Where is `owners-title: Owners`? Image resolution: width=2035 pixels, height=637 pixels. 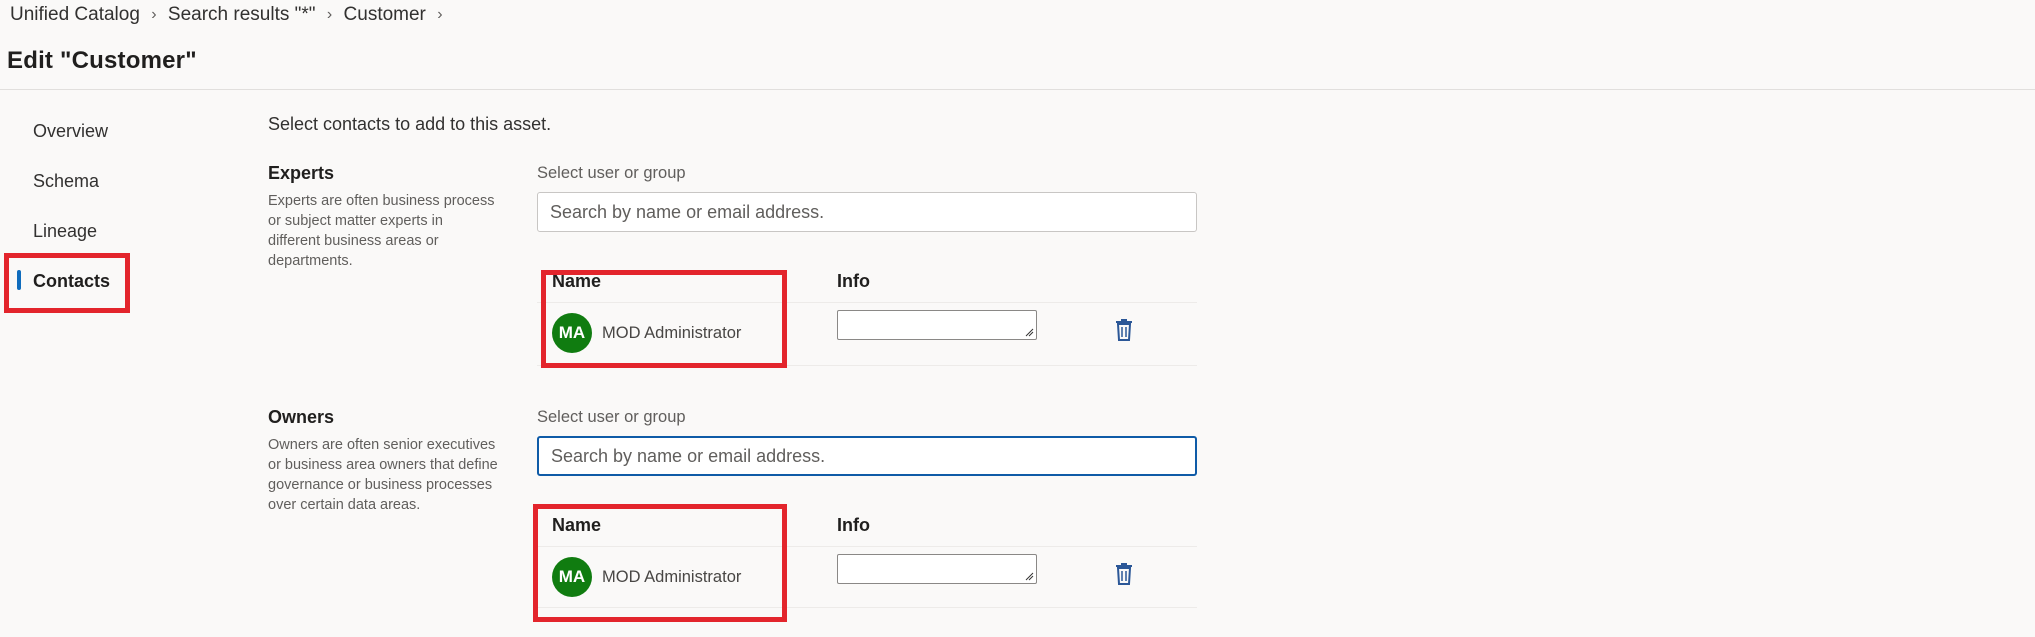 owners-title: Owners is located at coordinates (301, 417).